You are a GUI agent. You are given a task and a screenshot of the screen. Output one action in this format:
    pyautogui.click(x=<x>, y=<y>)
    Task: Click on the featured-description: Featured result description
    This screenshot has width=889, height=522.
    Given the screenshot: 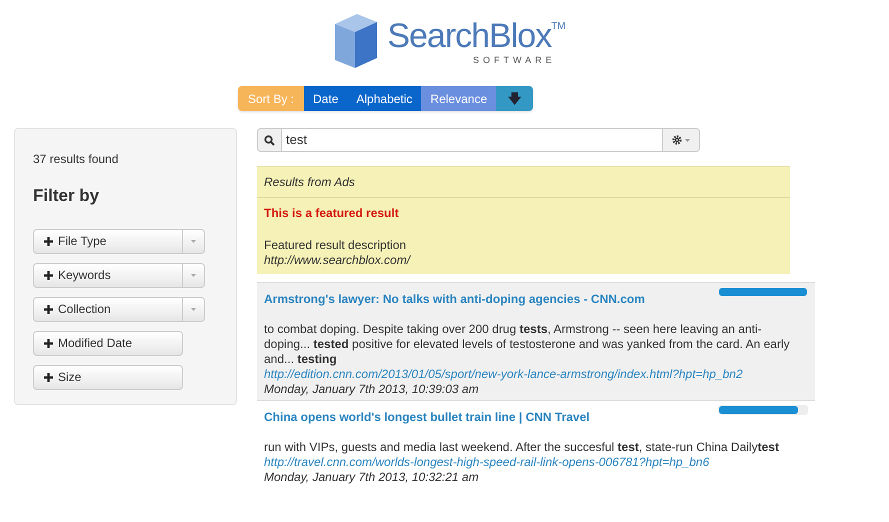 What is the action you would take?
    pyautogui.click(x=335, y=245)
    